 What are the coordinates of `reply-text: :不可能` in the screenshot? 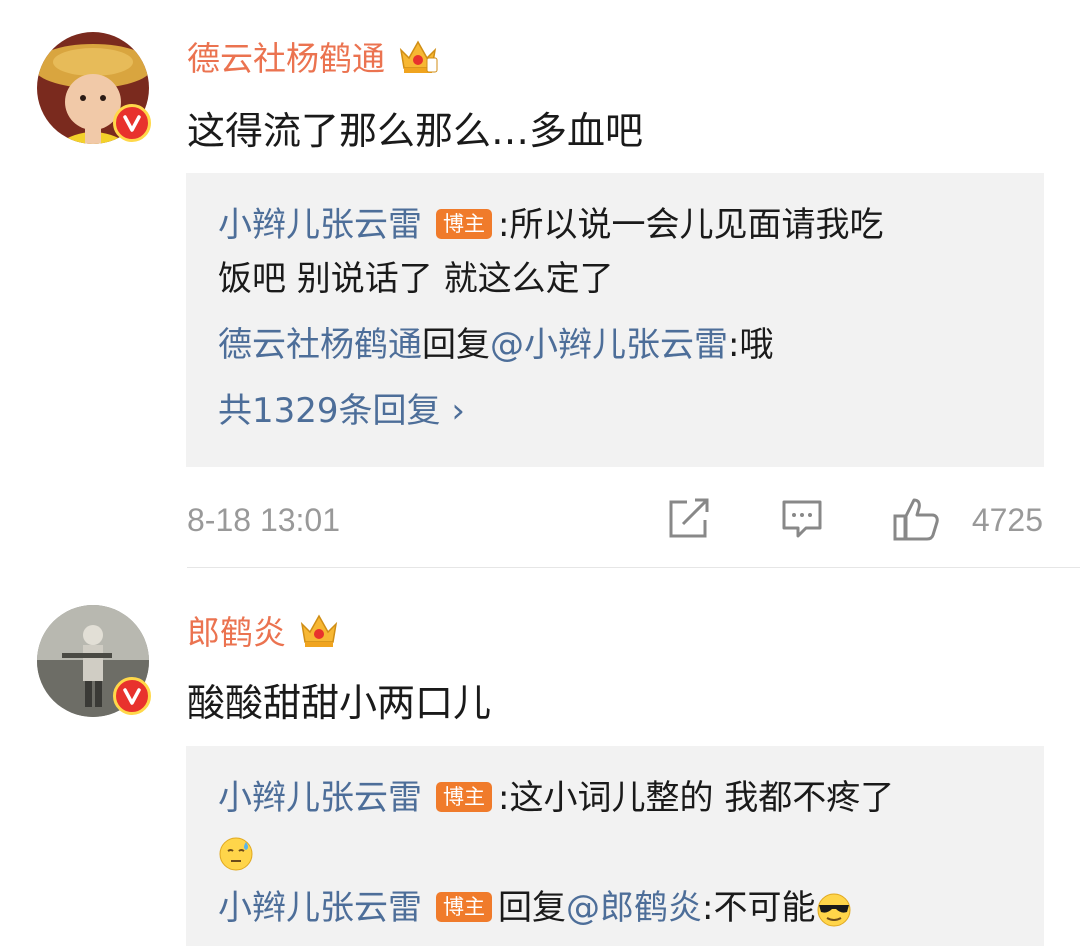 It's located at (759, 908).